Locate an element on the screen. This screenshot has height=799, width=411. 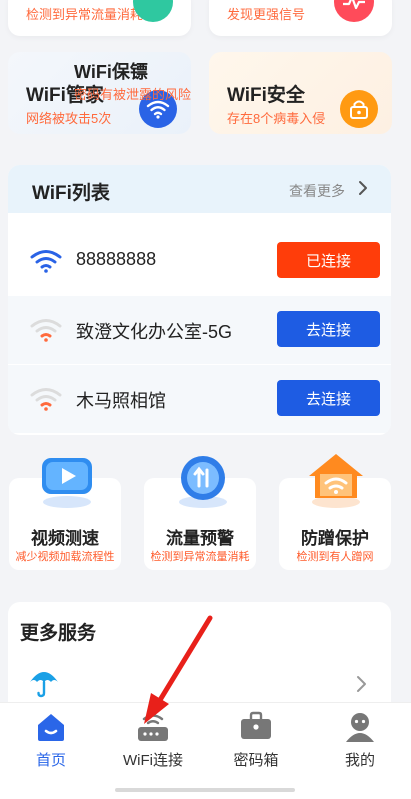
wifi-row: 致澄文化办公室-5G 去连接 is located at coordinates (199, 330).